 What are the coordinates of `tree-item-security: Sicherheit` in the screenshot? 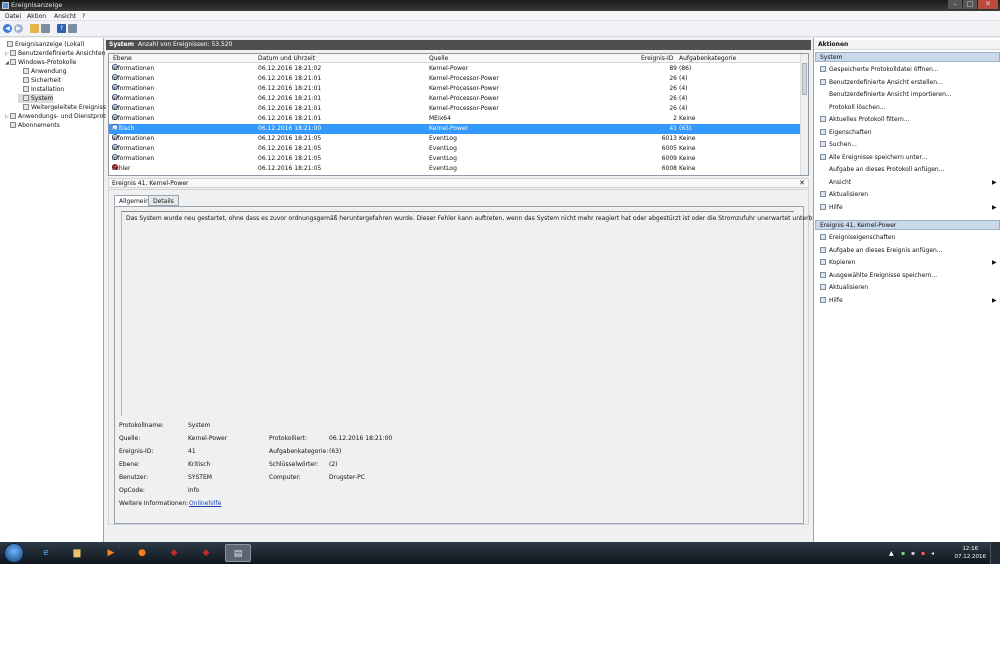 It's located at (39, 80).